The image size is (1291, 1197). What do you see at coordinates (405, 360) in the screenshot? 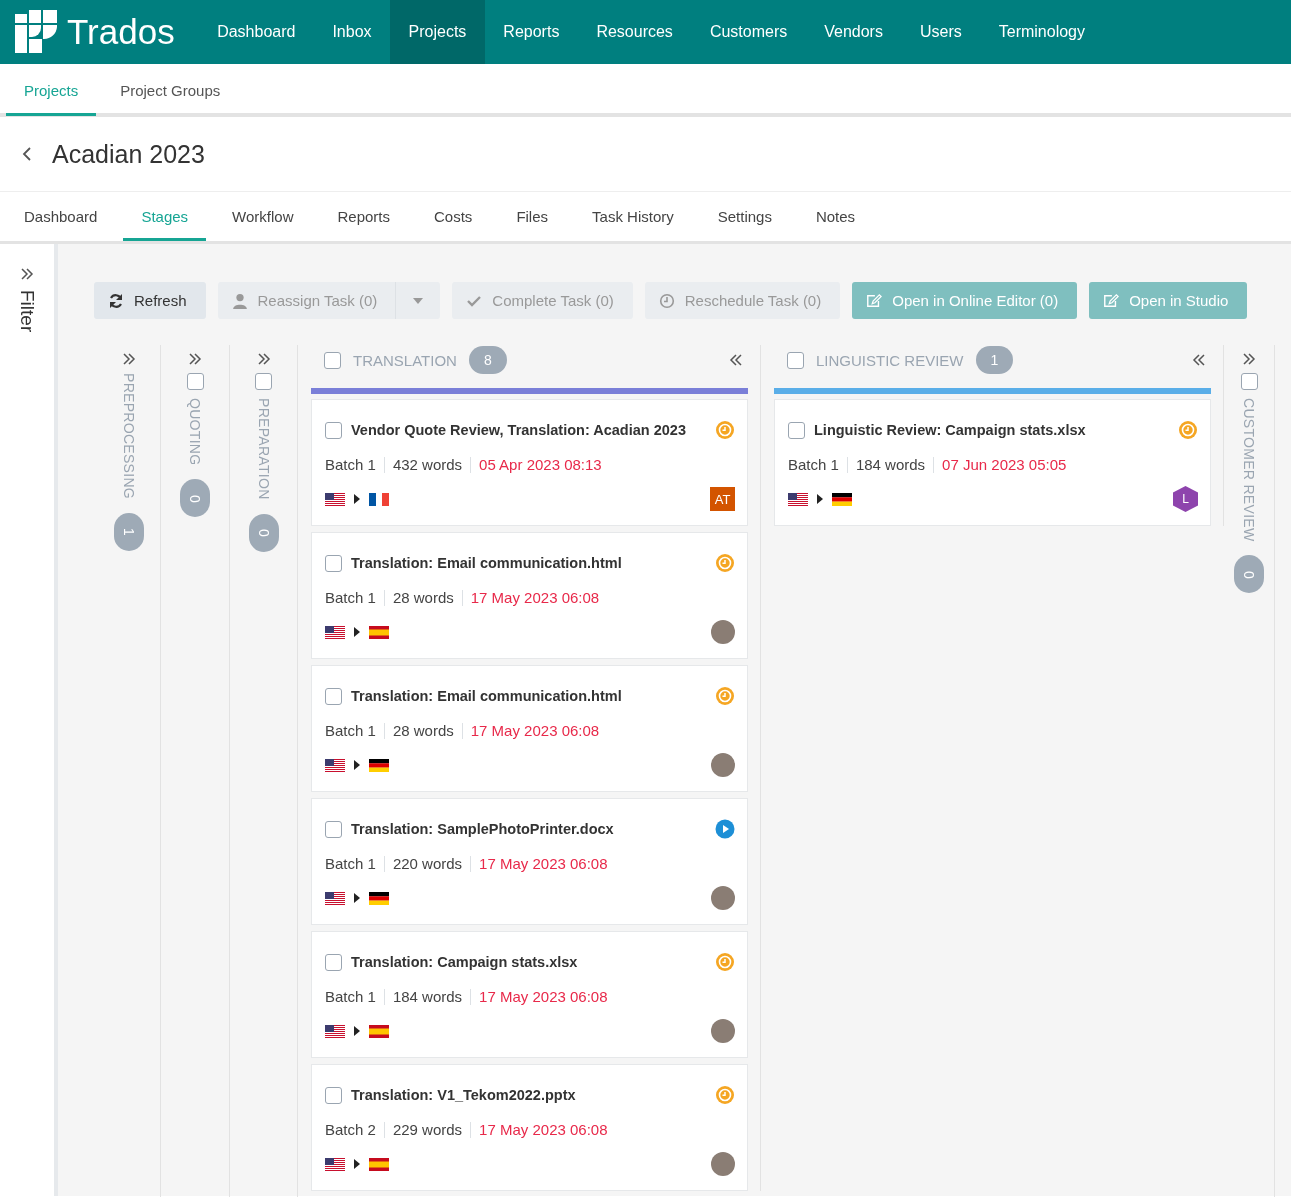
I see `stage-name: TRANSLATION` at bounding box center [405, 360].